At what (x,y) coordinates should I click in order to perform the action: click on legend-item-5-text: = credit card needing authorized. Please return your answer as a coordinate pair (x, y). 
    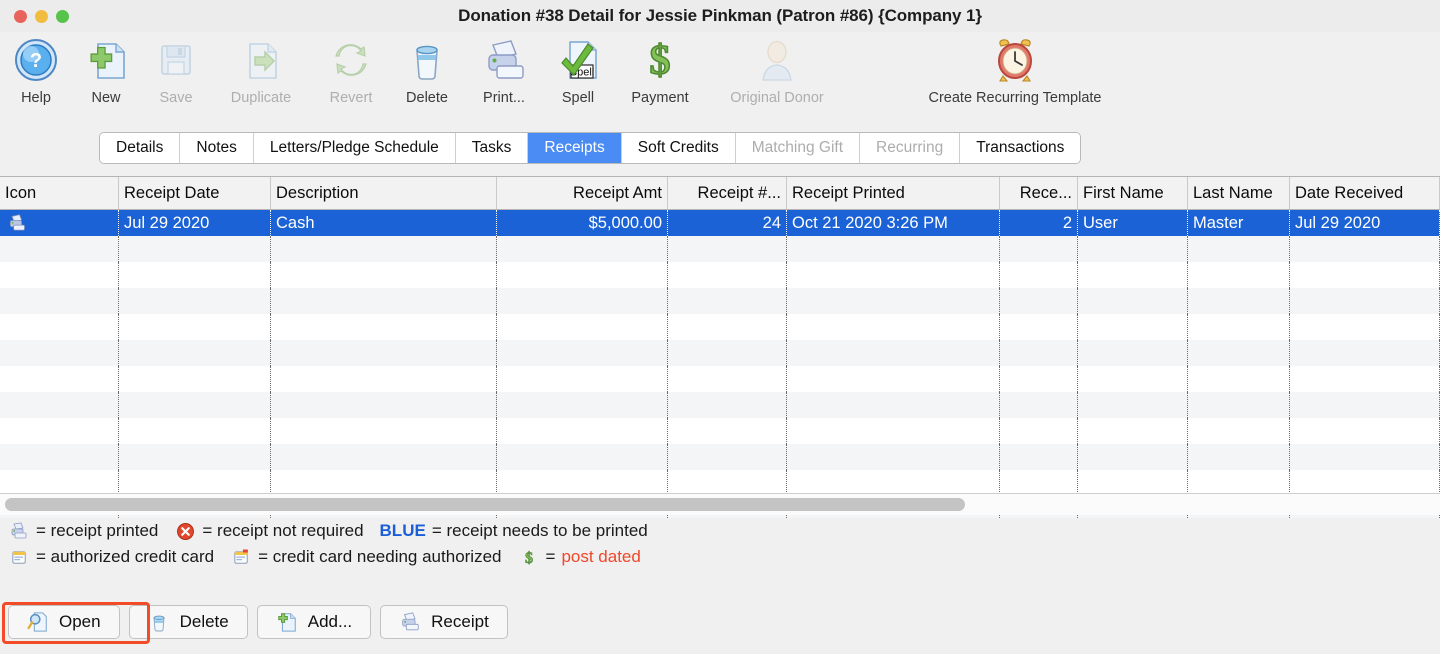
    Looking at the image, I should click on (380, 556).